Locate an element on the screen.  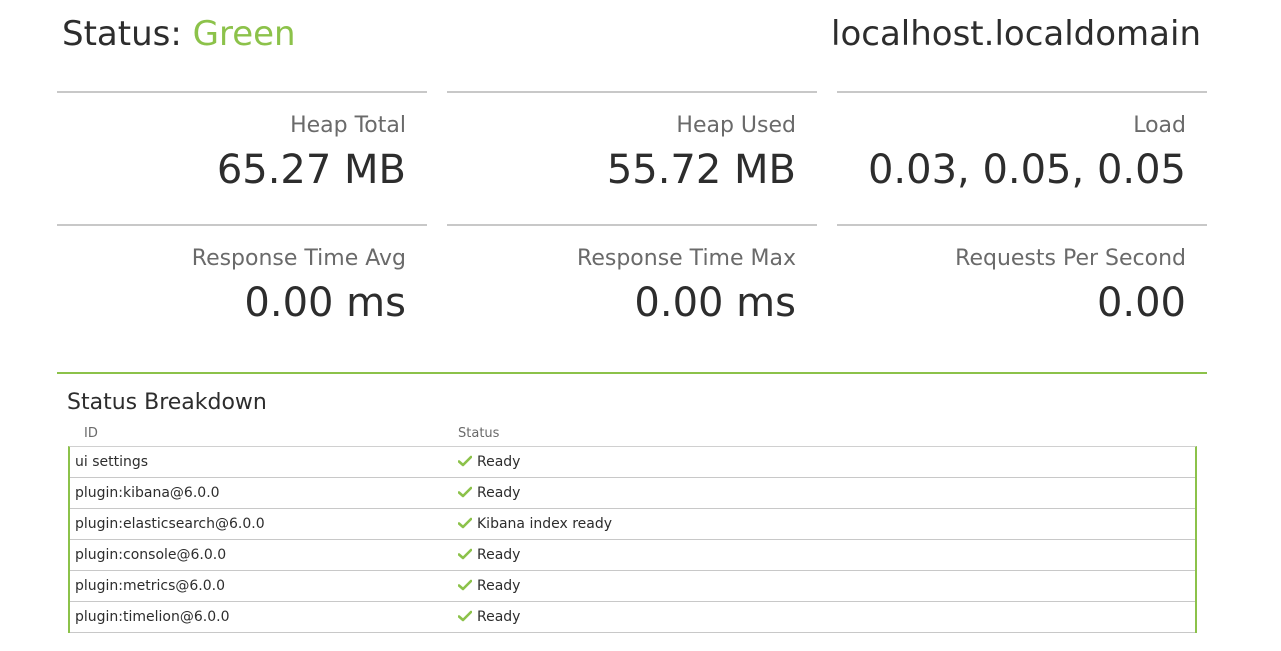
status-prefix: Status: is located at coordinates (122, 34).